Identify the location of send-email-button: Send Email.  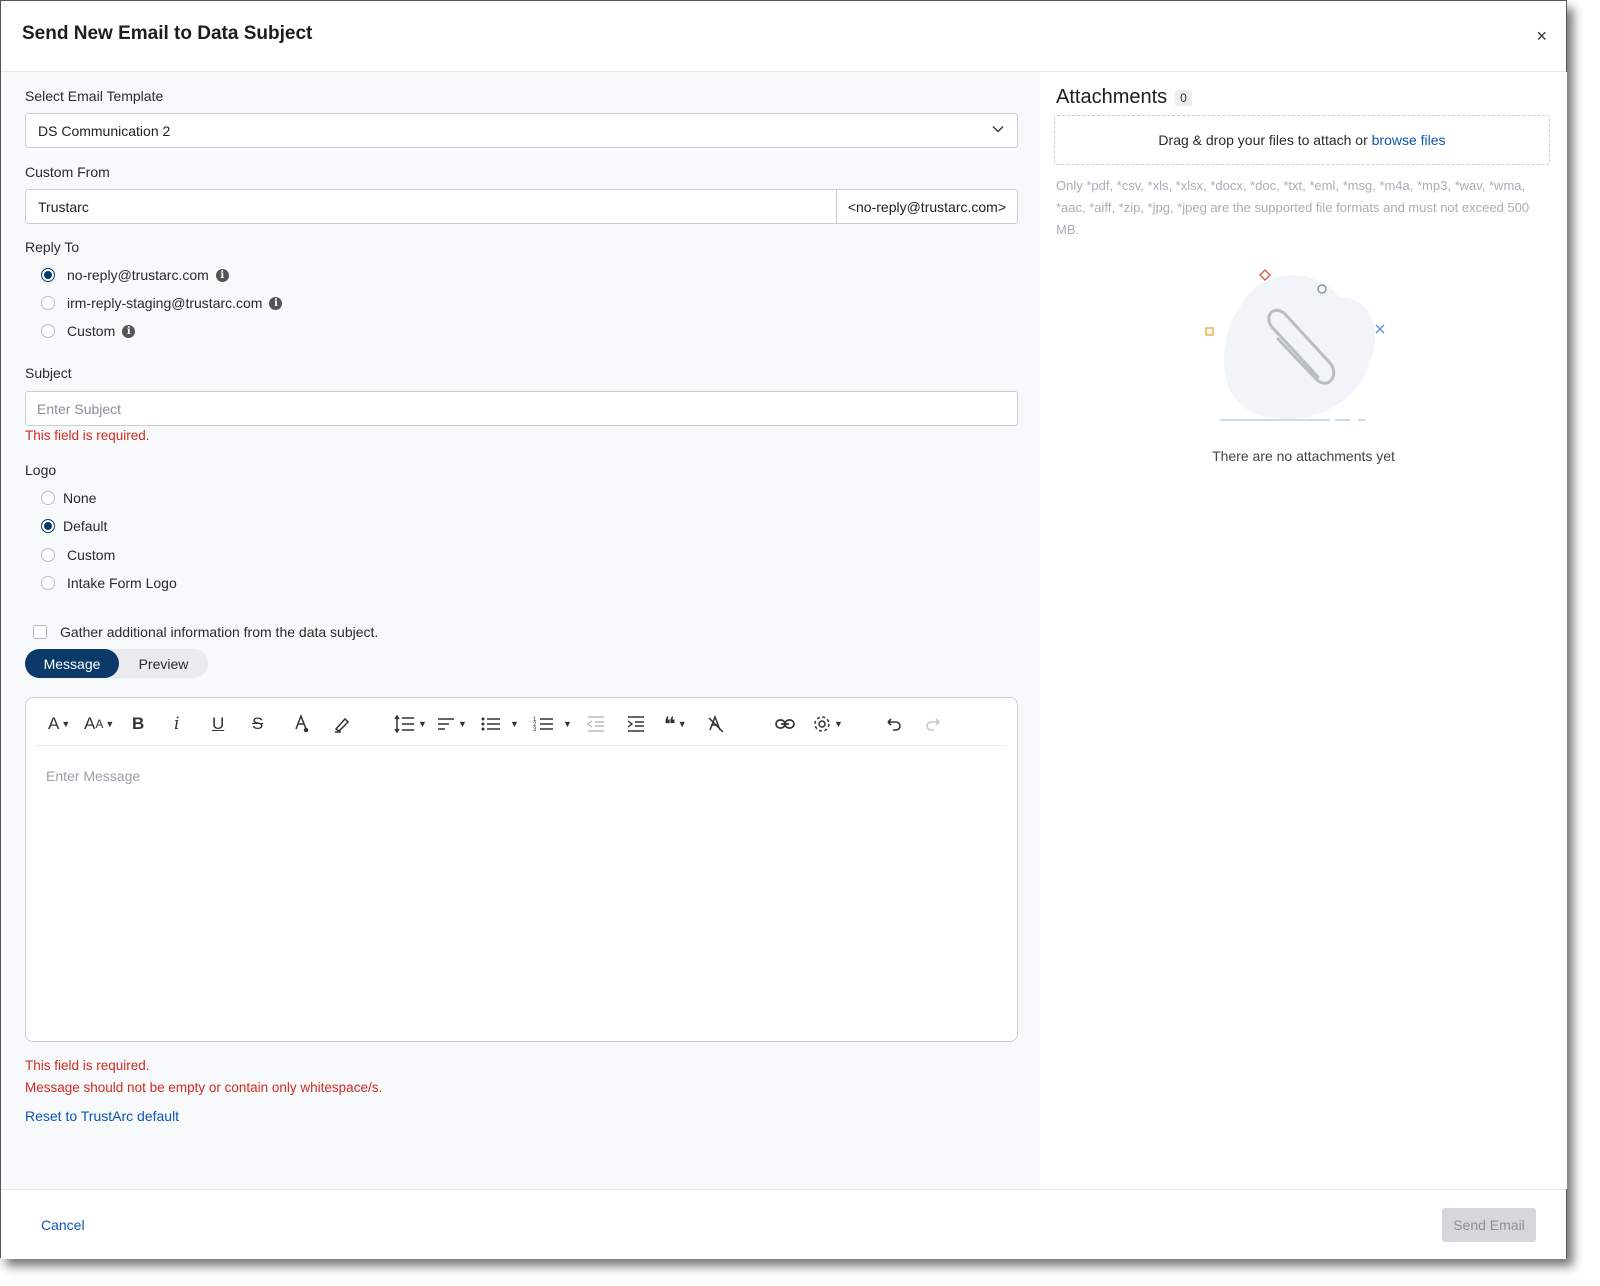
(1489, 1225).